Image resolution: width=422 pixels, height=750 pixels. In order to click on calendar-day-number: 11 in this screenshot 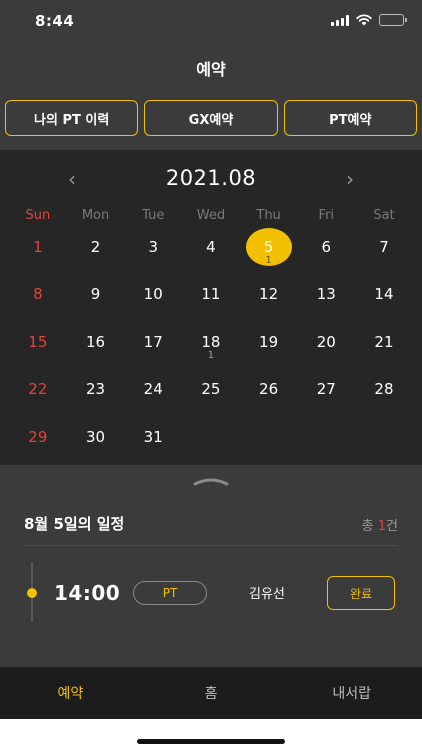, I will do `click(211, 294)`.